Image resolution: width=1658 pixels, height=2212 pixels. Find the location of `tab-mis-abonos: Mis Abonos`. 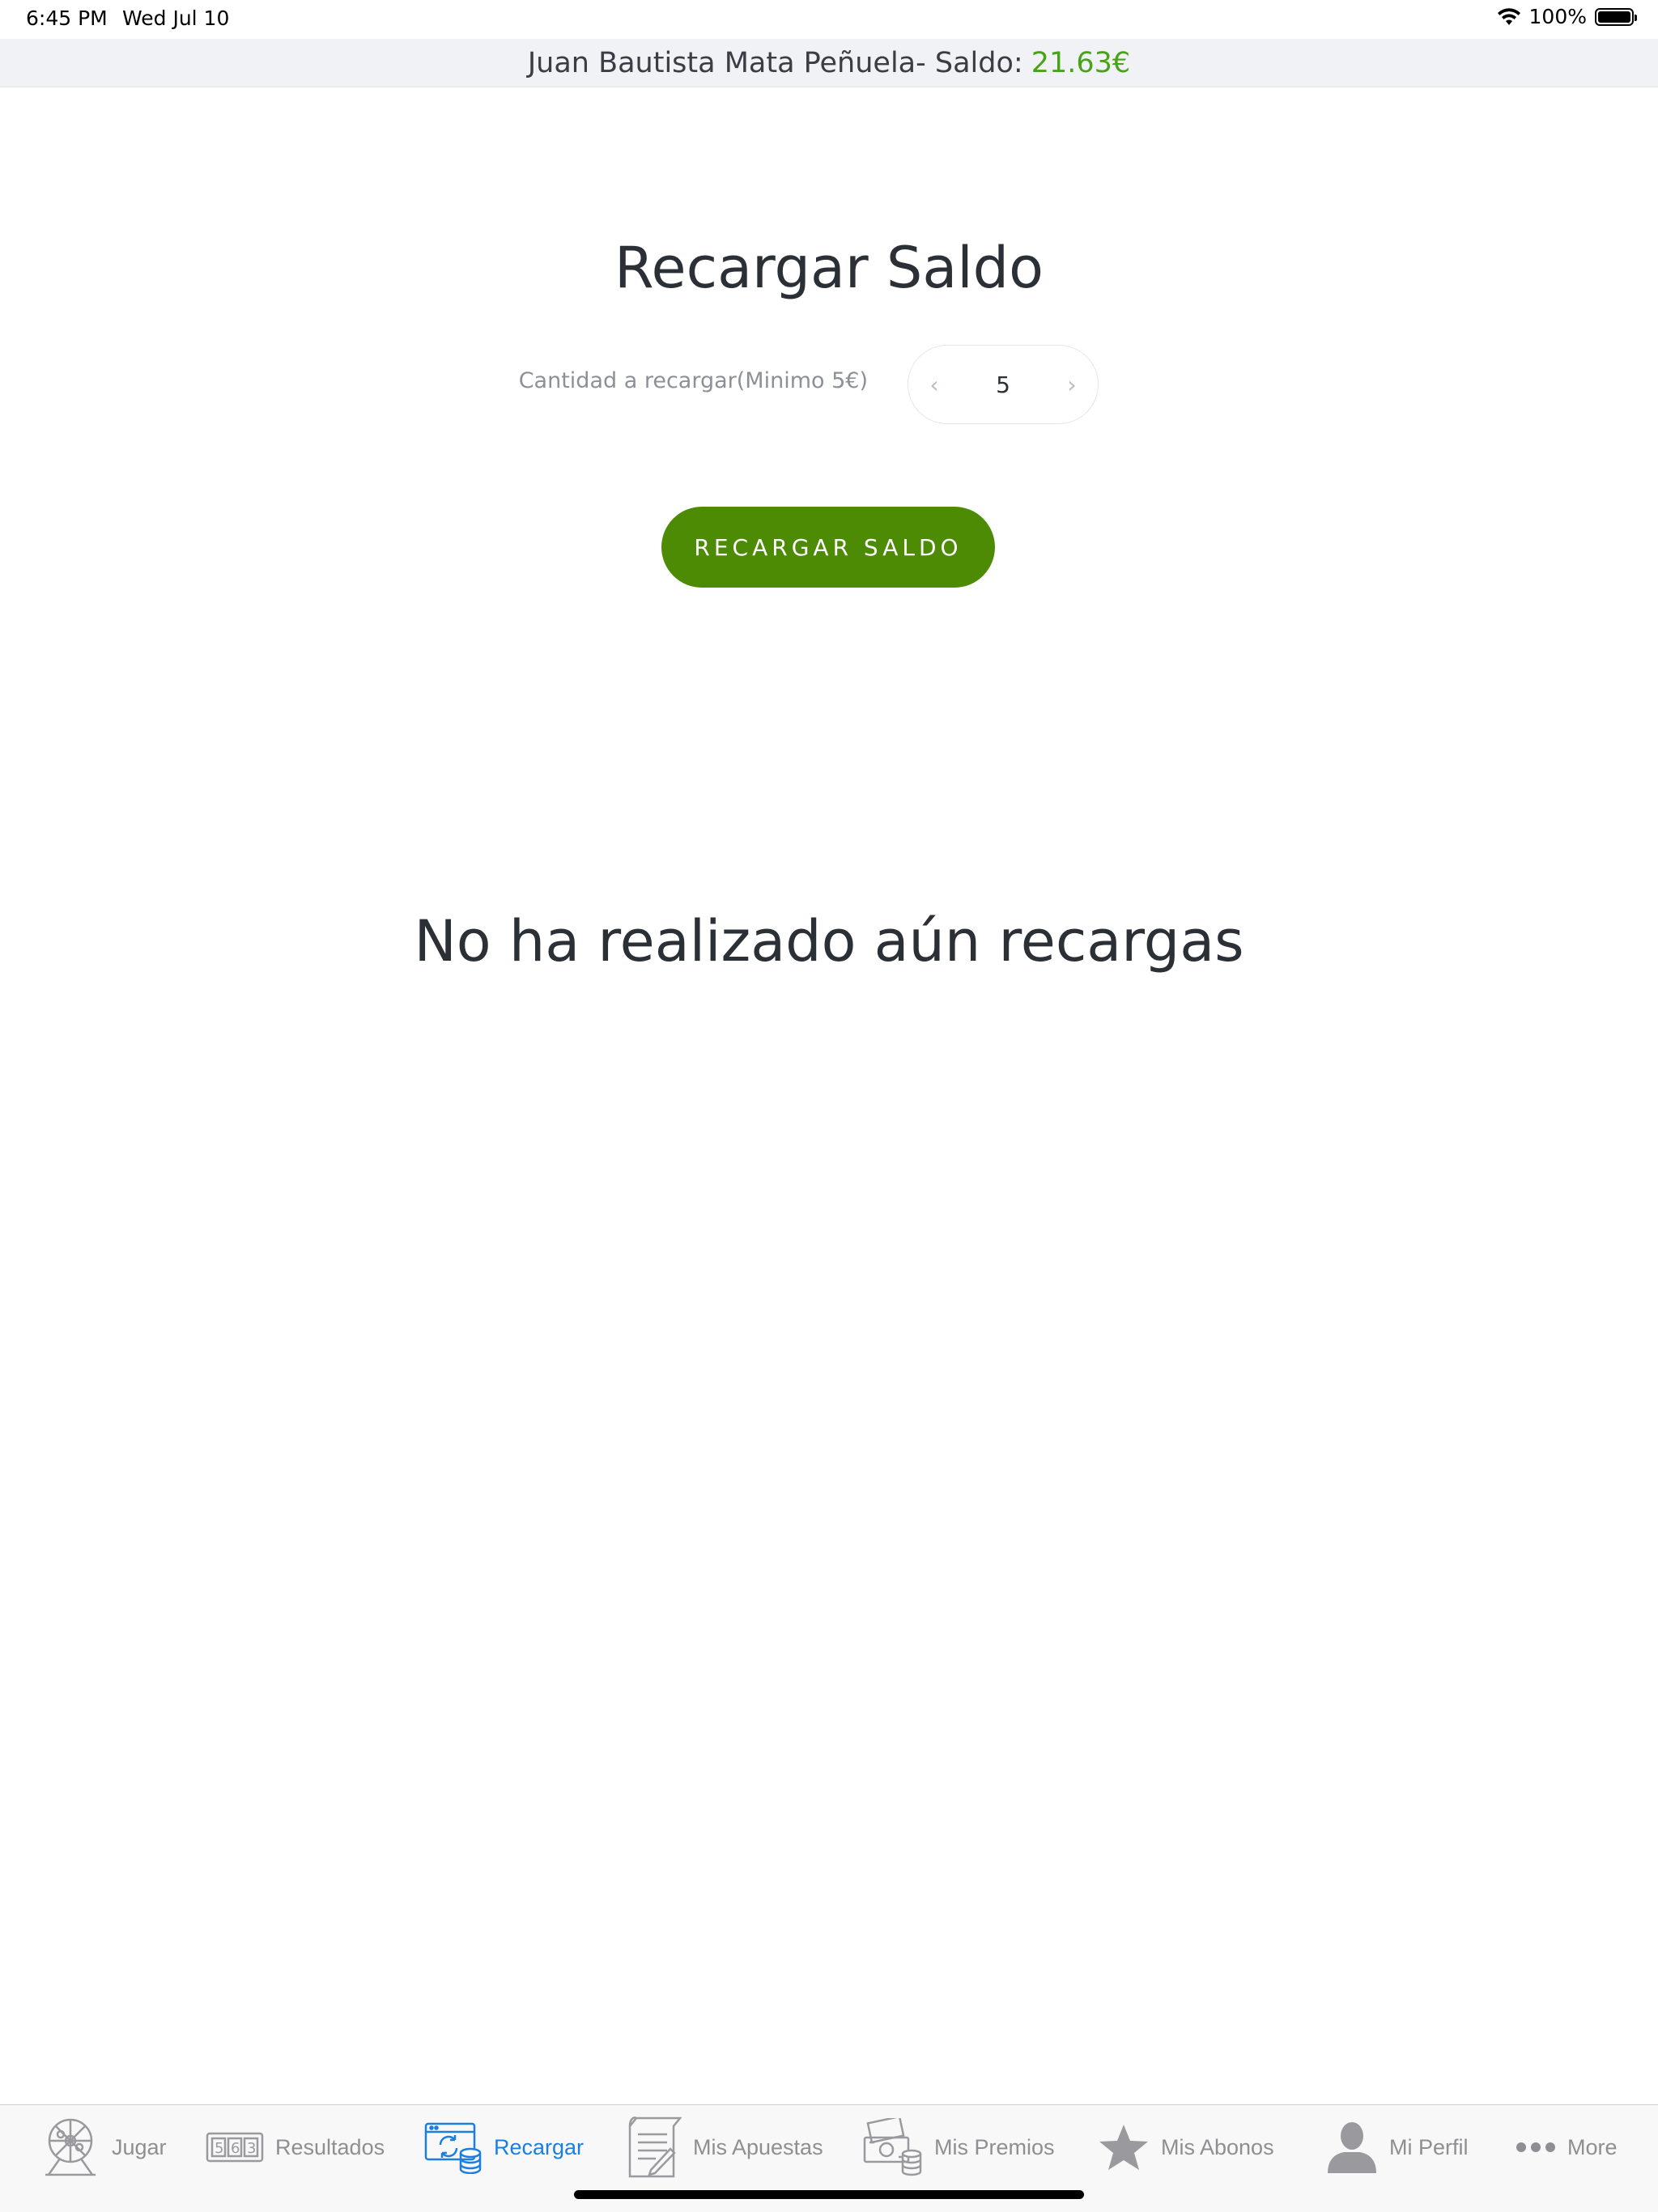

tab-mis-abonos: Mis Abonos is located at coordinates (1186, 2147).